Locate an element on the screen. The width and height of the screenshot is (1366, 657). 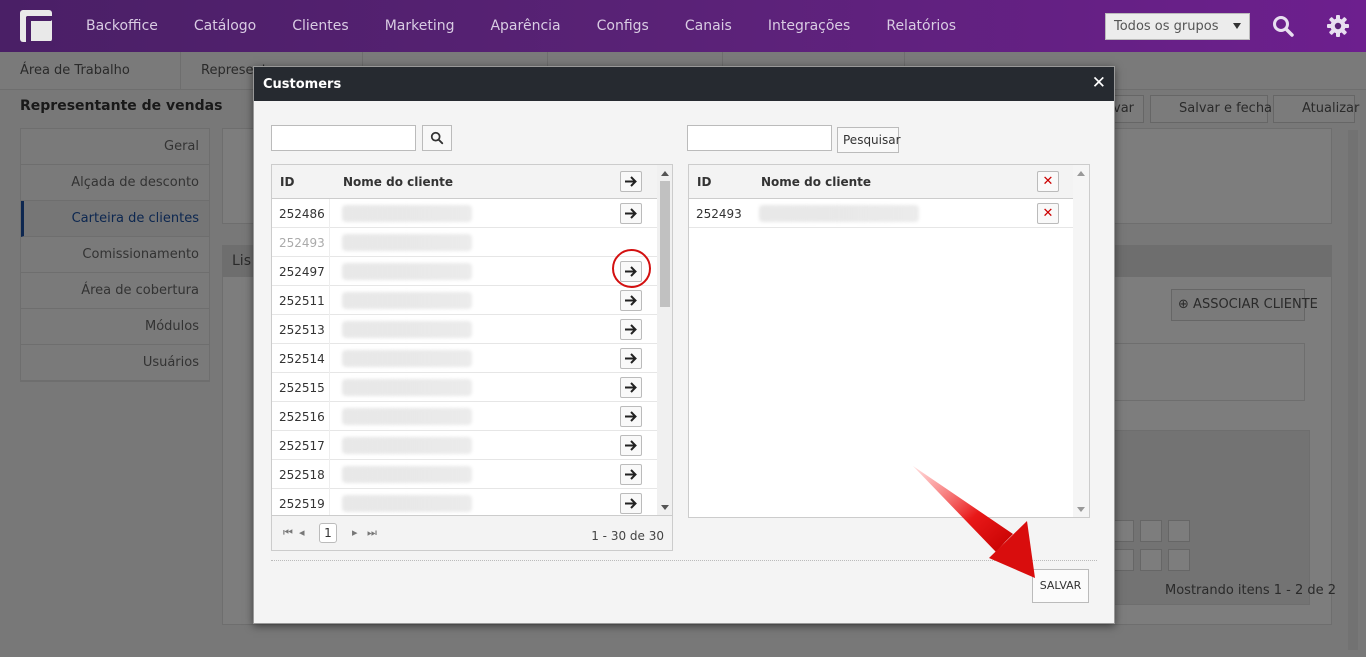
customer-id: 252497 is located at coordinates (302, 272).